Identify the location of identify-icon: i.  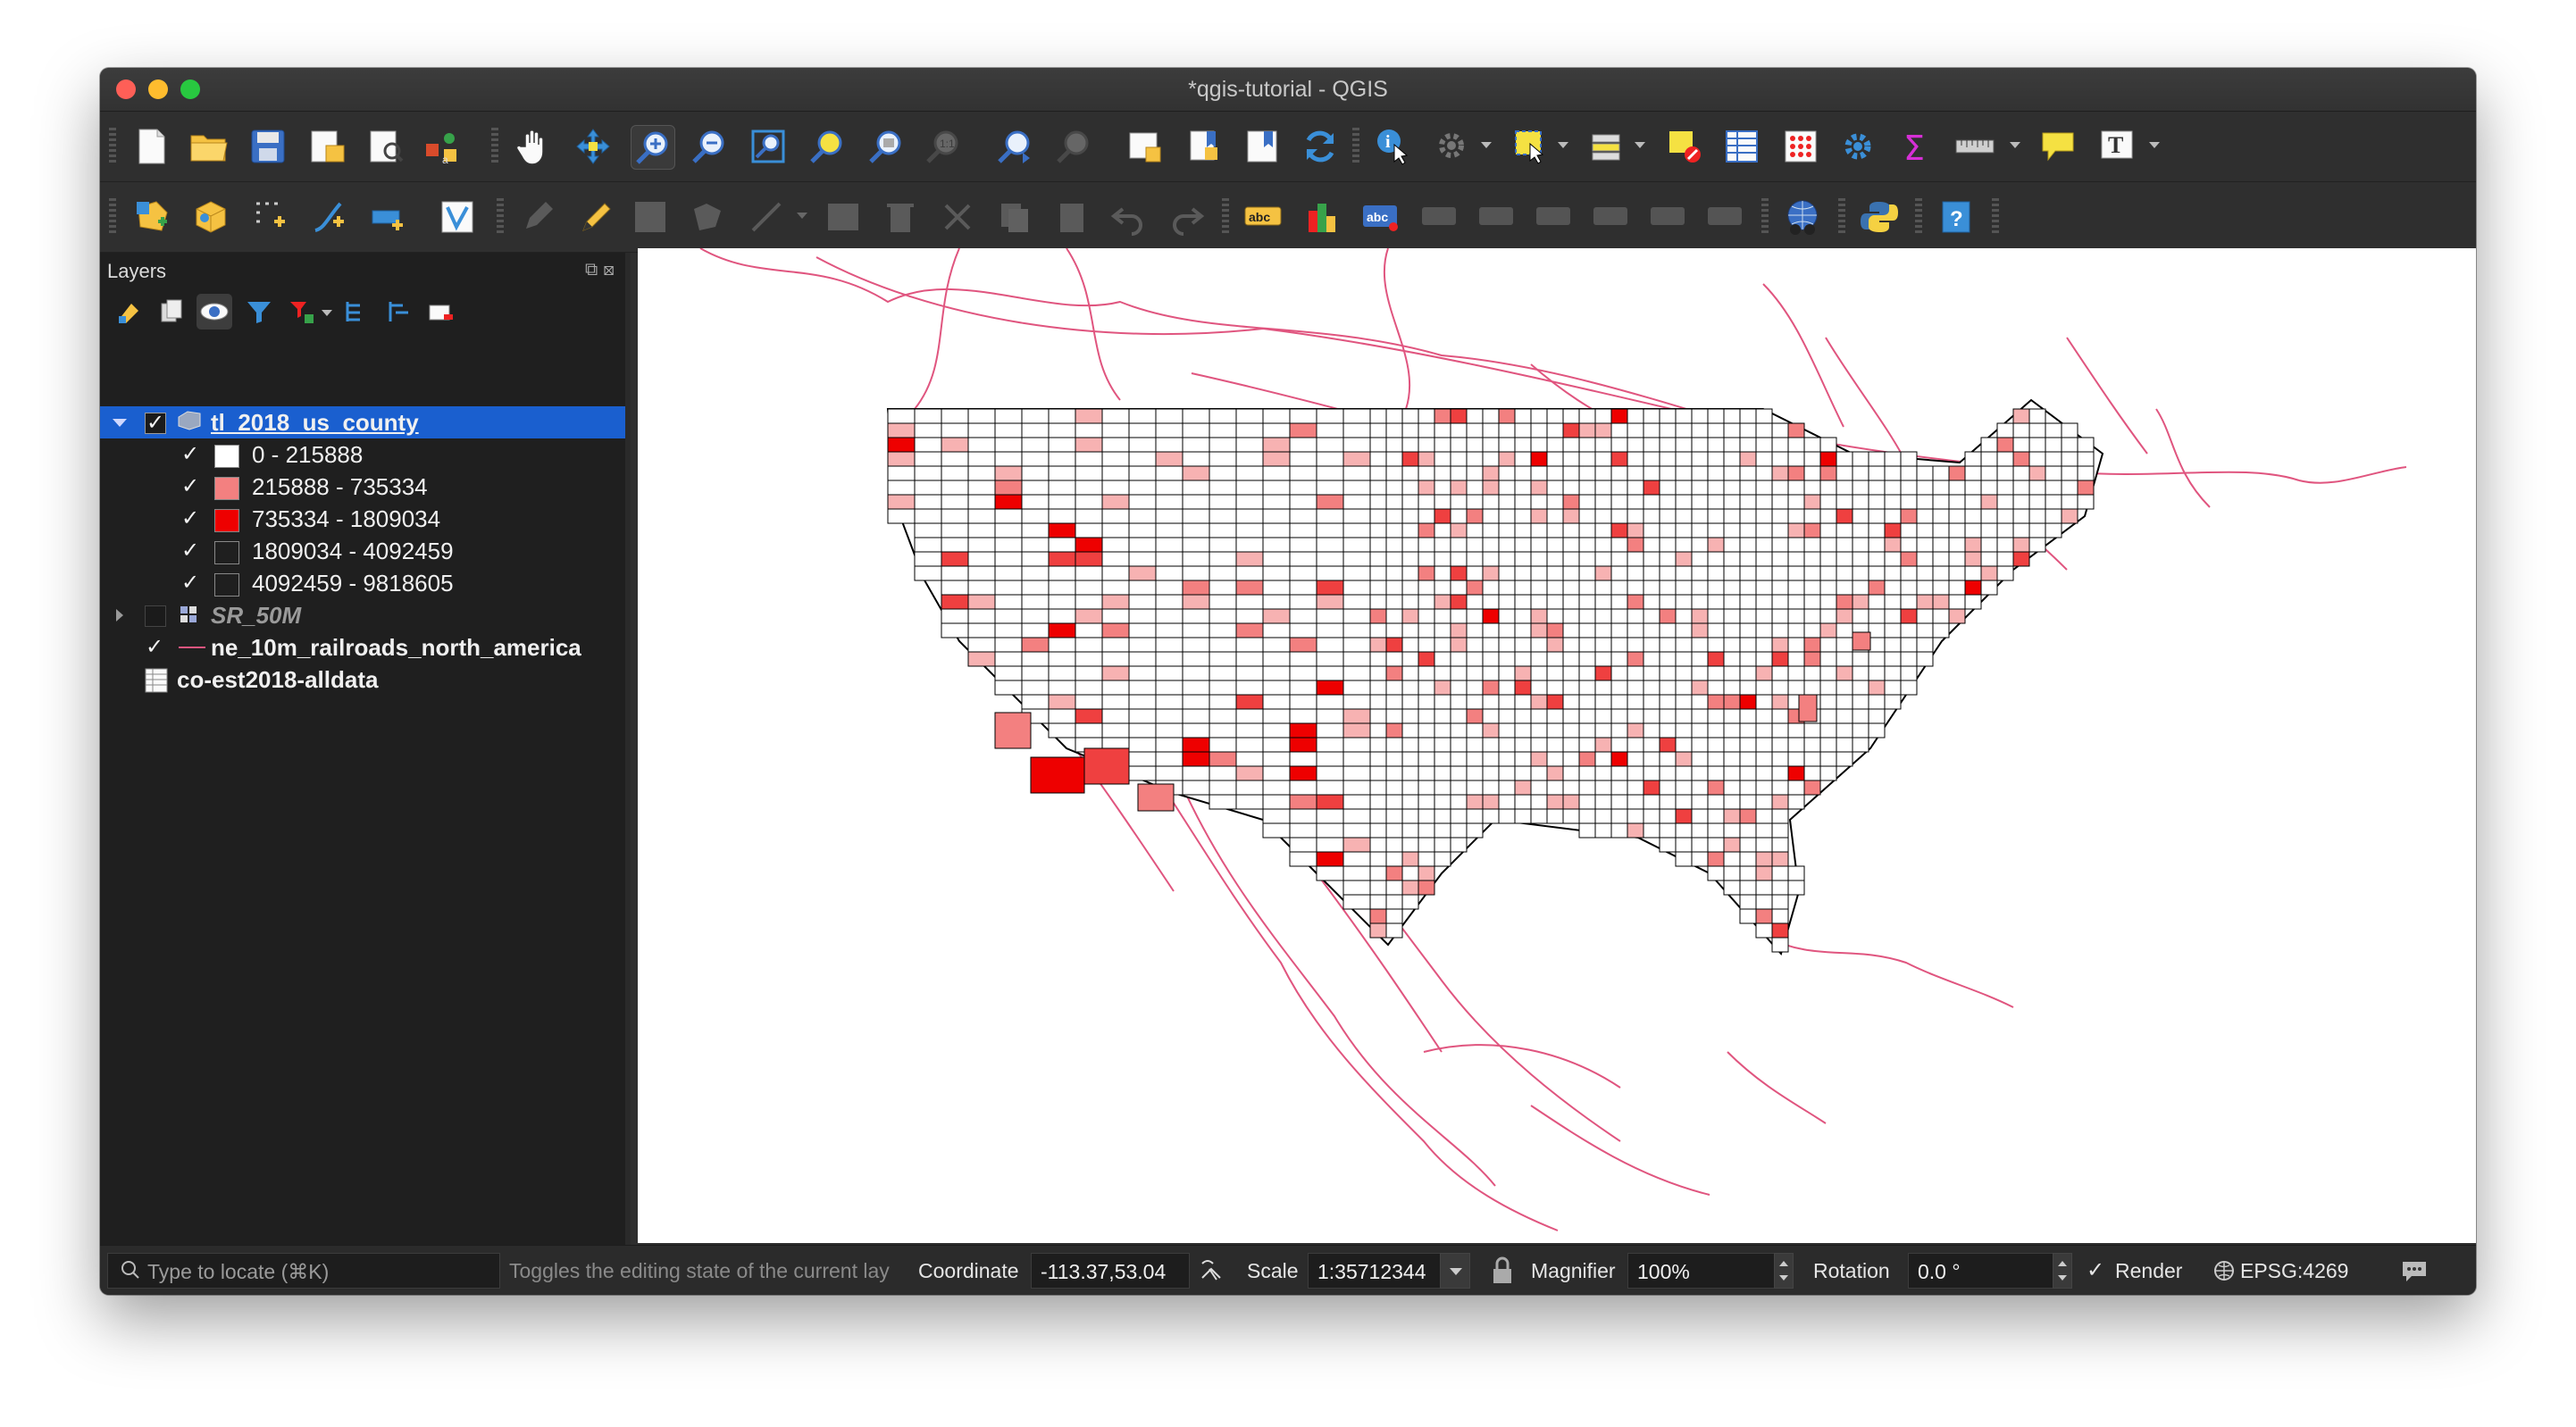
(1394, 146).